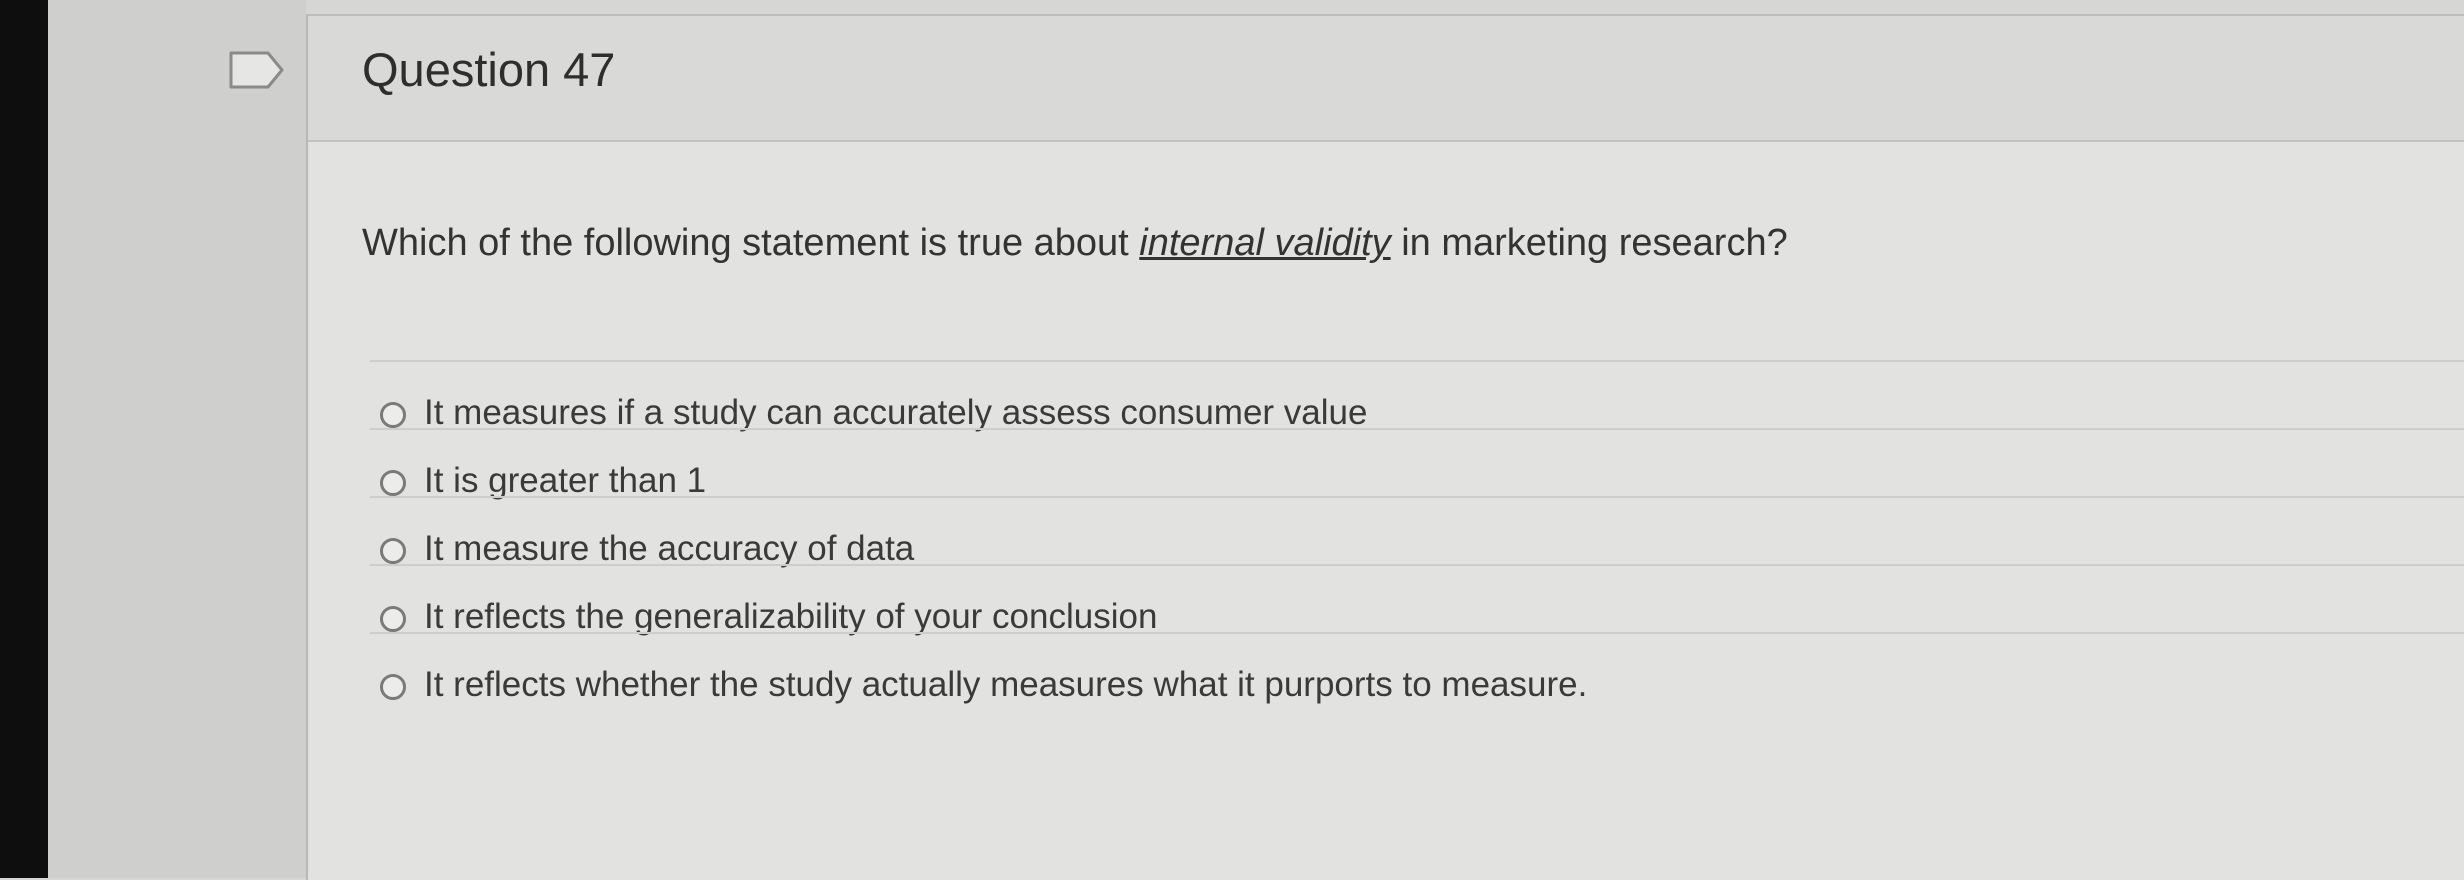 The width and height of the screenshot is (2464, 880). Describe the element at coordinates (1386, 79) in the screenshot. I see `question-header: Question 47` at that location.